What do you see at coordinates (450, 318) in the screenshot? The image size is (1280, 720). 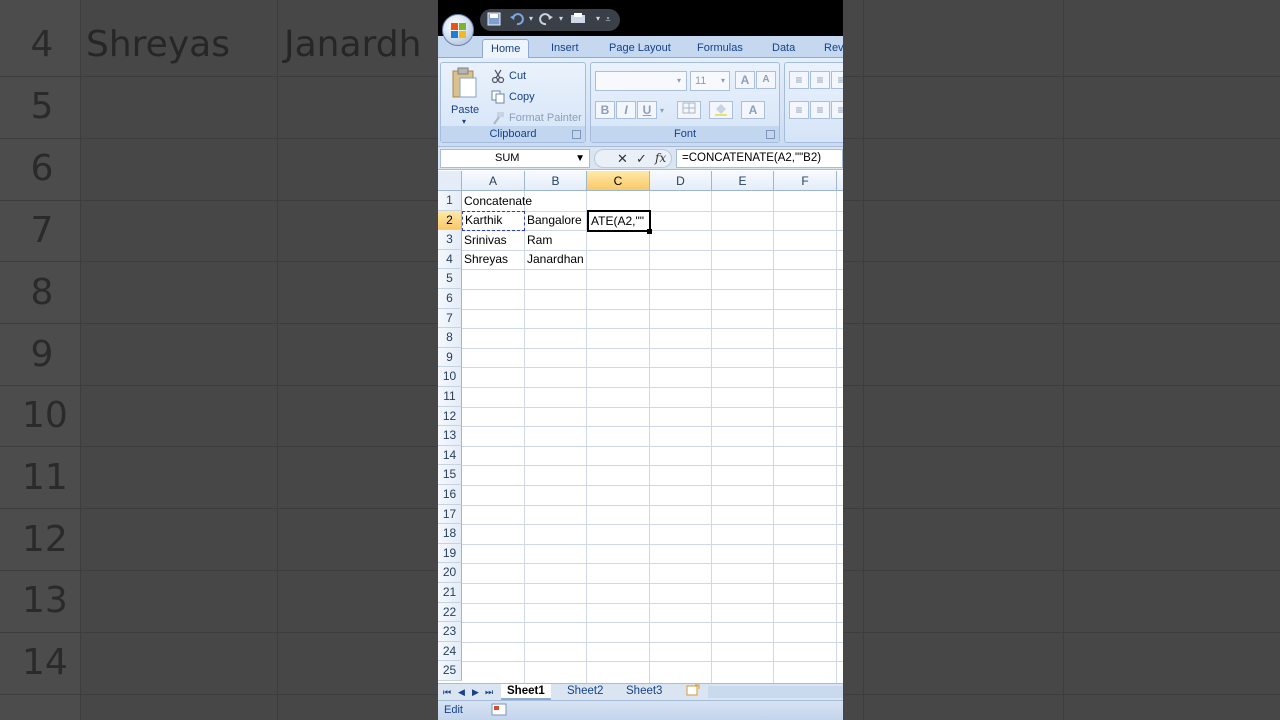 I see `row-header: 7` at bounding box center [450, 318].